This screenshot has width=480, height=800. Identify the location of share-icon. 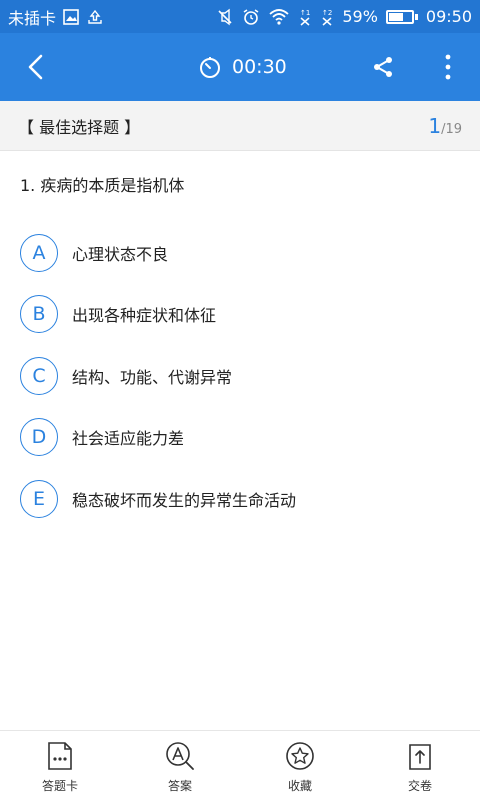
(383, 67).